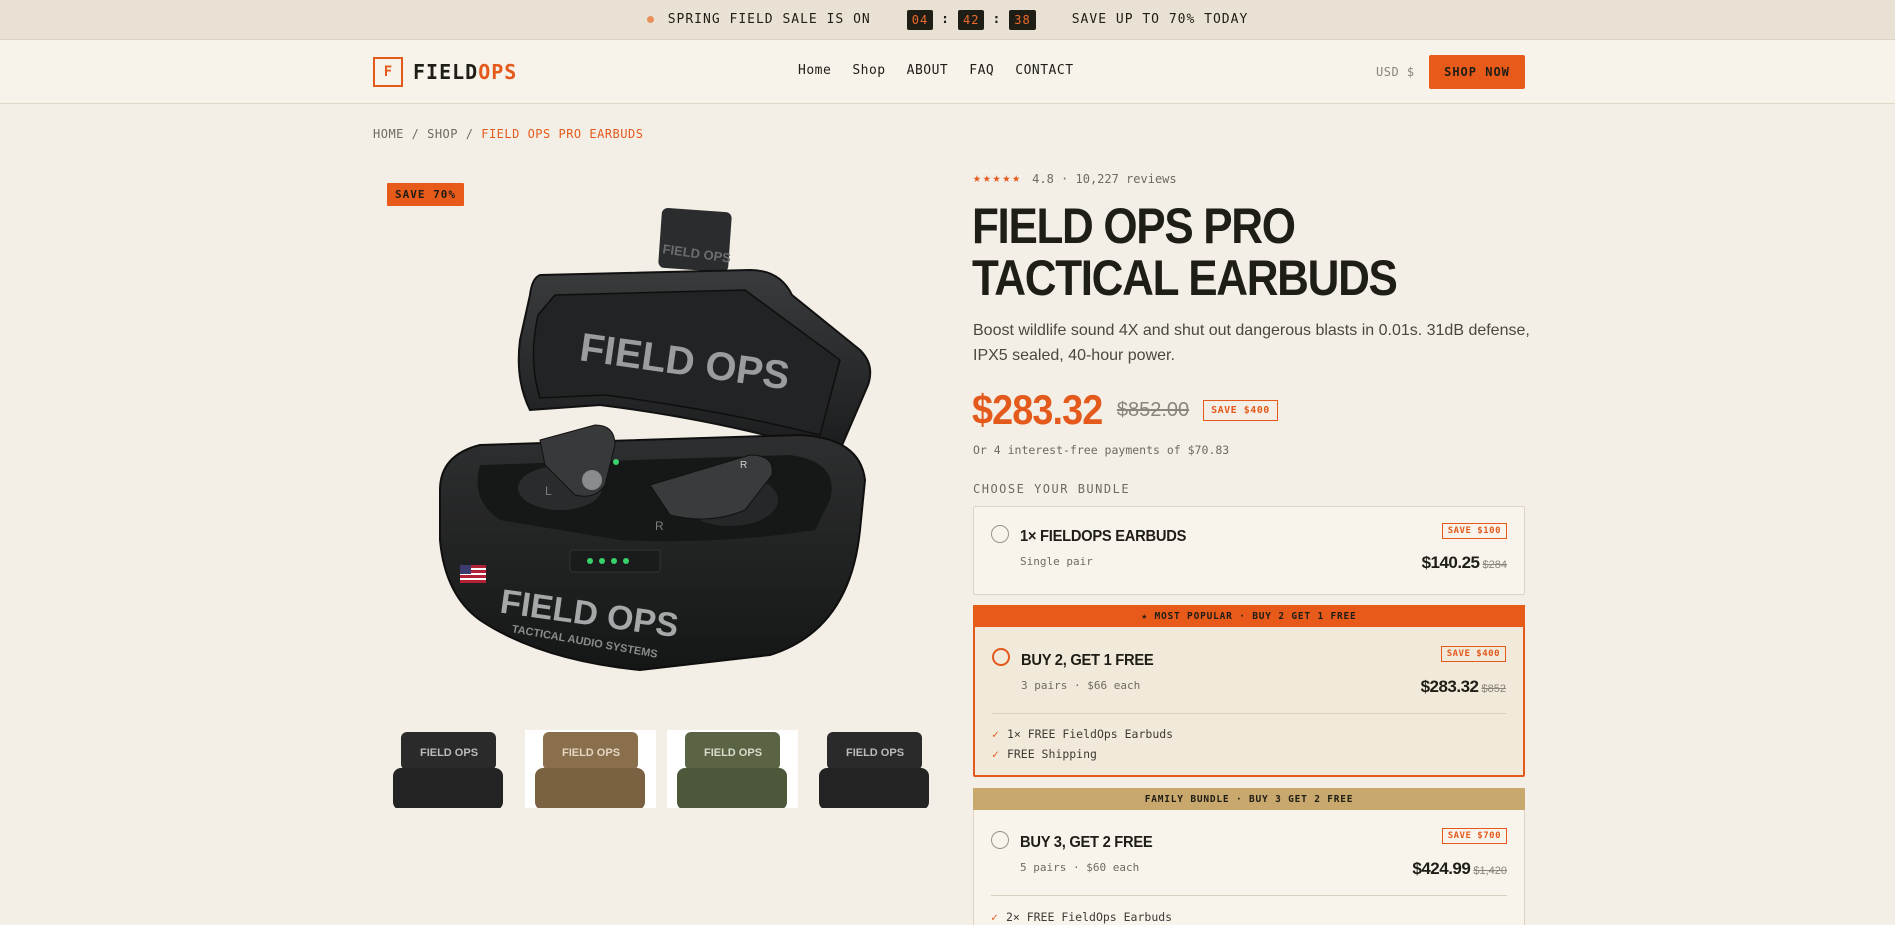  Describe the element at coordinates (732, 769) in the screenshot. I see `thumbnail-olive: FIELD OPS` at that location.